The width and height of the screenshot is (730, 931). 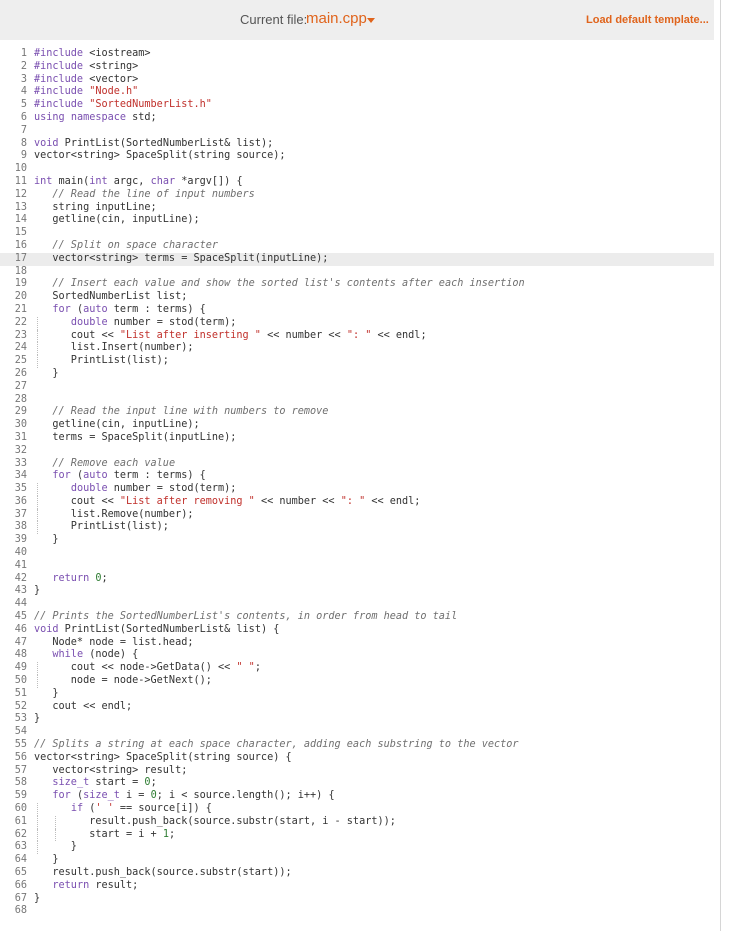 What do you see at coordinates (357, 783) in the screenshot?
I see `code-line: 58 size_t start = 0;` at bounding box center [357, 783].